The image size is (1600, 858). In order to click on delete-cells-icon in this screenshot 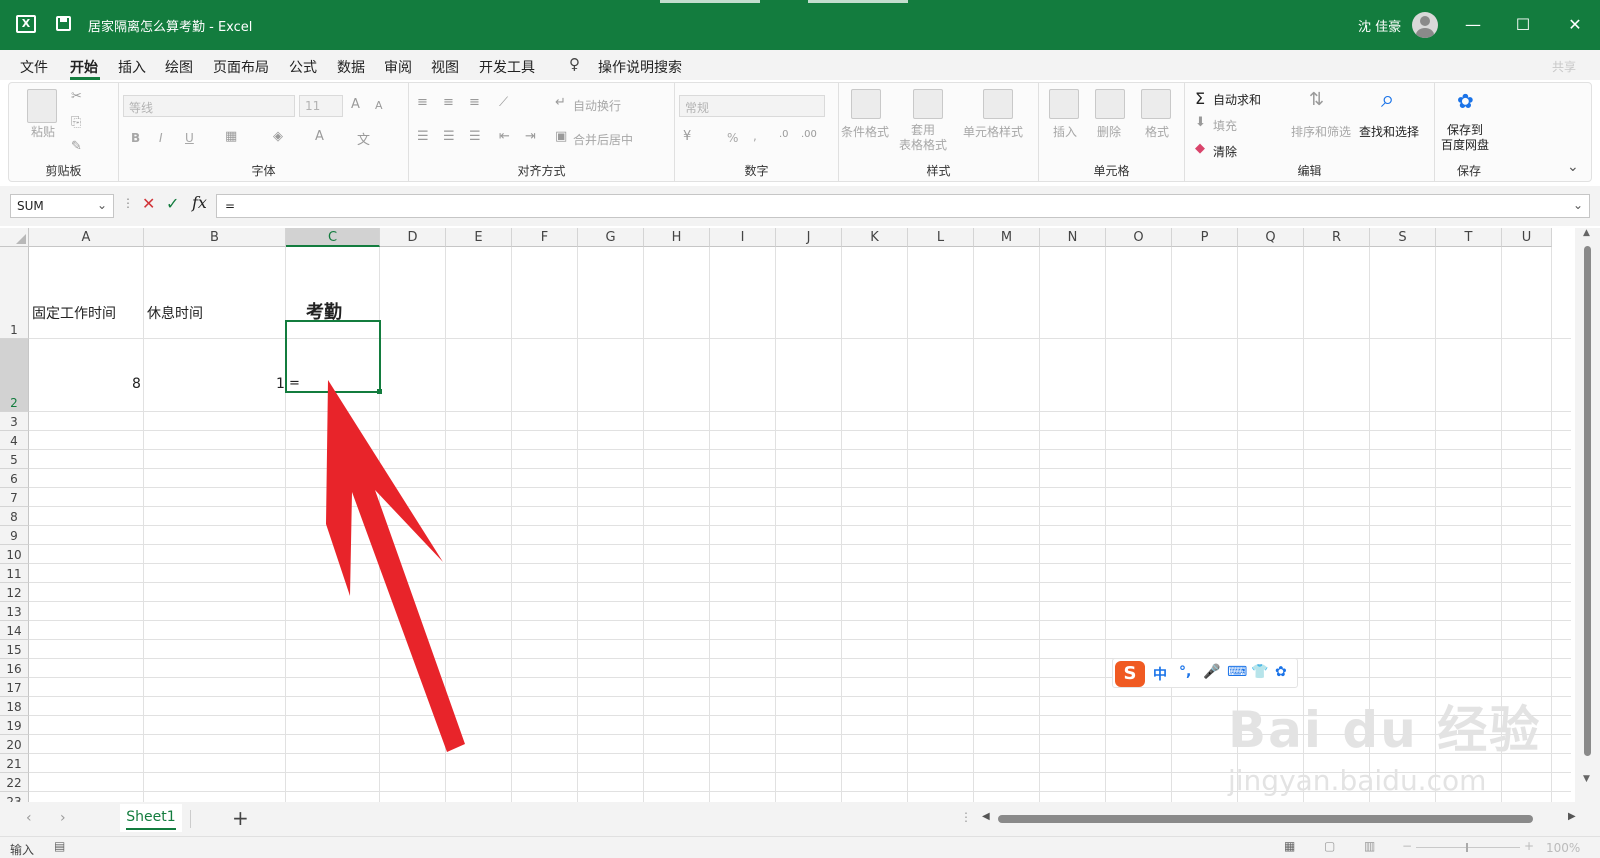, I will do `click(1110, 104)`.